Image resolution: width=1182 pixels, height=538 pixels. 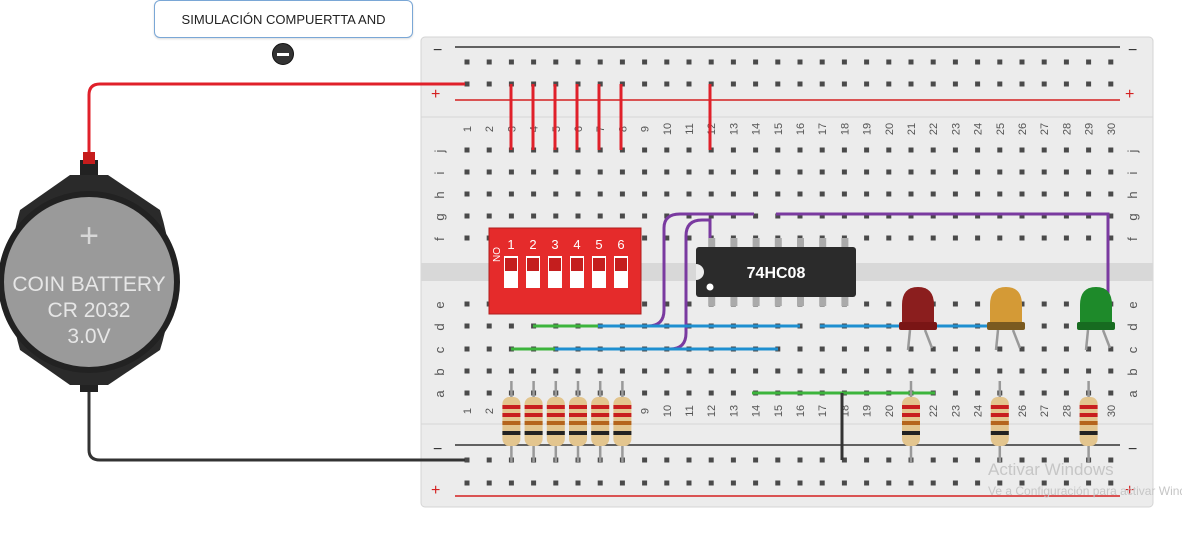 I want to click on coin-battery: + COIN BATTERY CR 2032 3.0V, so click(x=90, y=272).